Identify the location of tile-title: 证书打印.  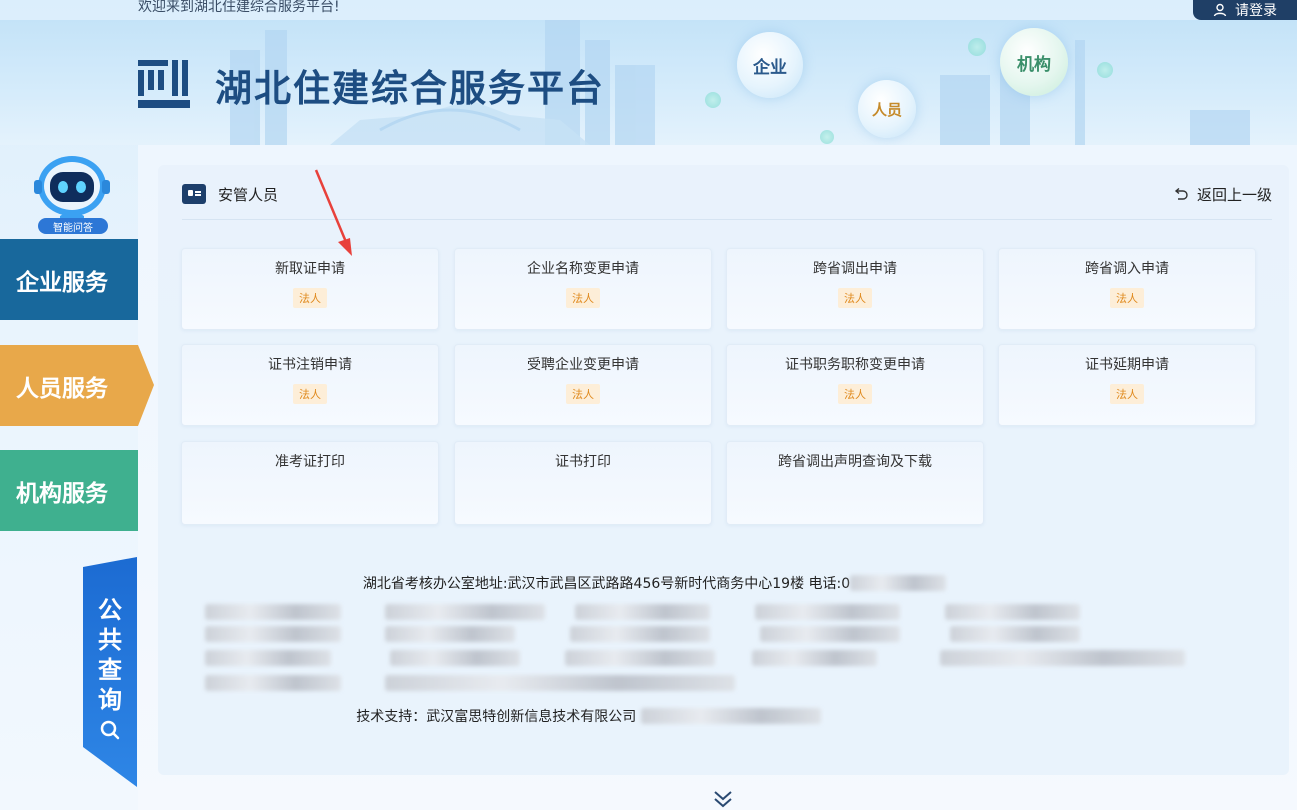
(583, 462).